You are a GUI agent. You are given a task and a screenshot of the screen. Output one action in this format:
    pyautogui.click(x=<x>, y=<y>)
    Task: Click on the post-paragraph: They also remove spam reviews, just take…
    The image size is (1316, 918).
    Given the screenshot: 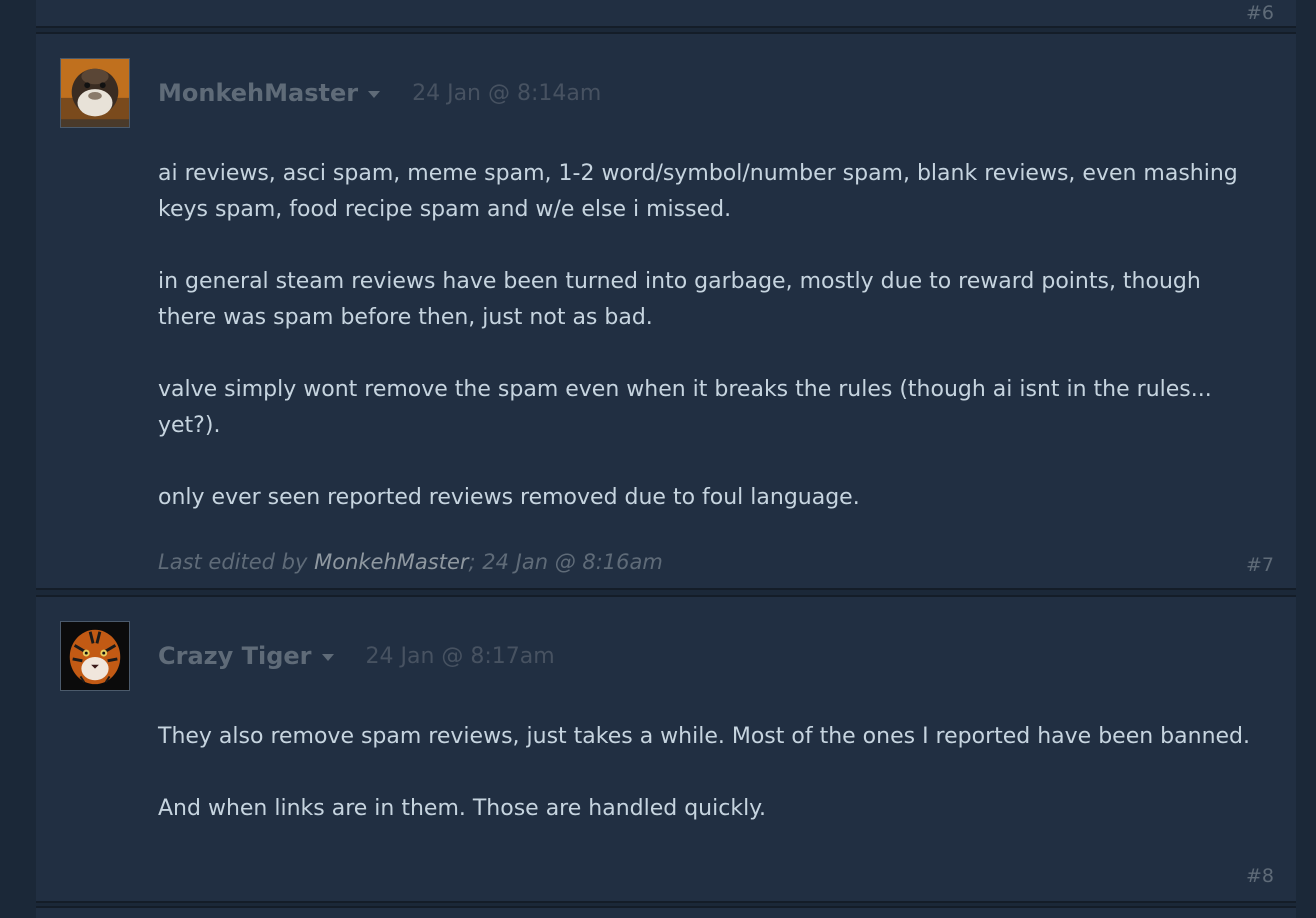 What is the action you would take?
    pyautogui.click(x=704, y=736)
    